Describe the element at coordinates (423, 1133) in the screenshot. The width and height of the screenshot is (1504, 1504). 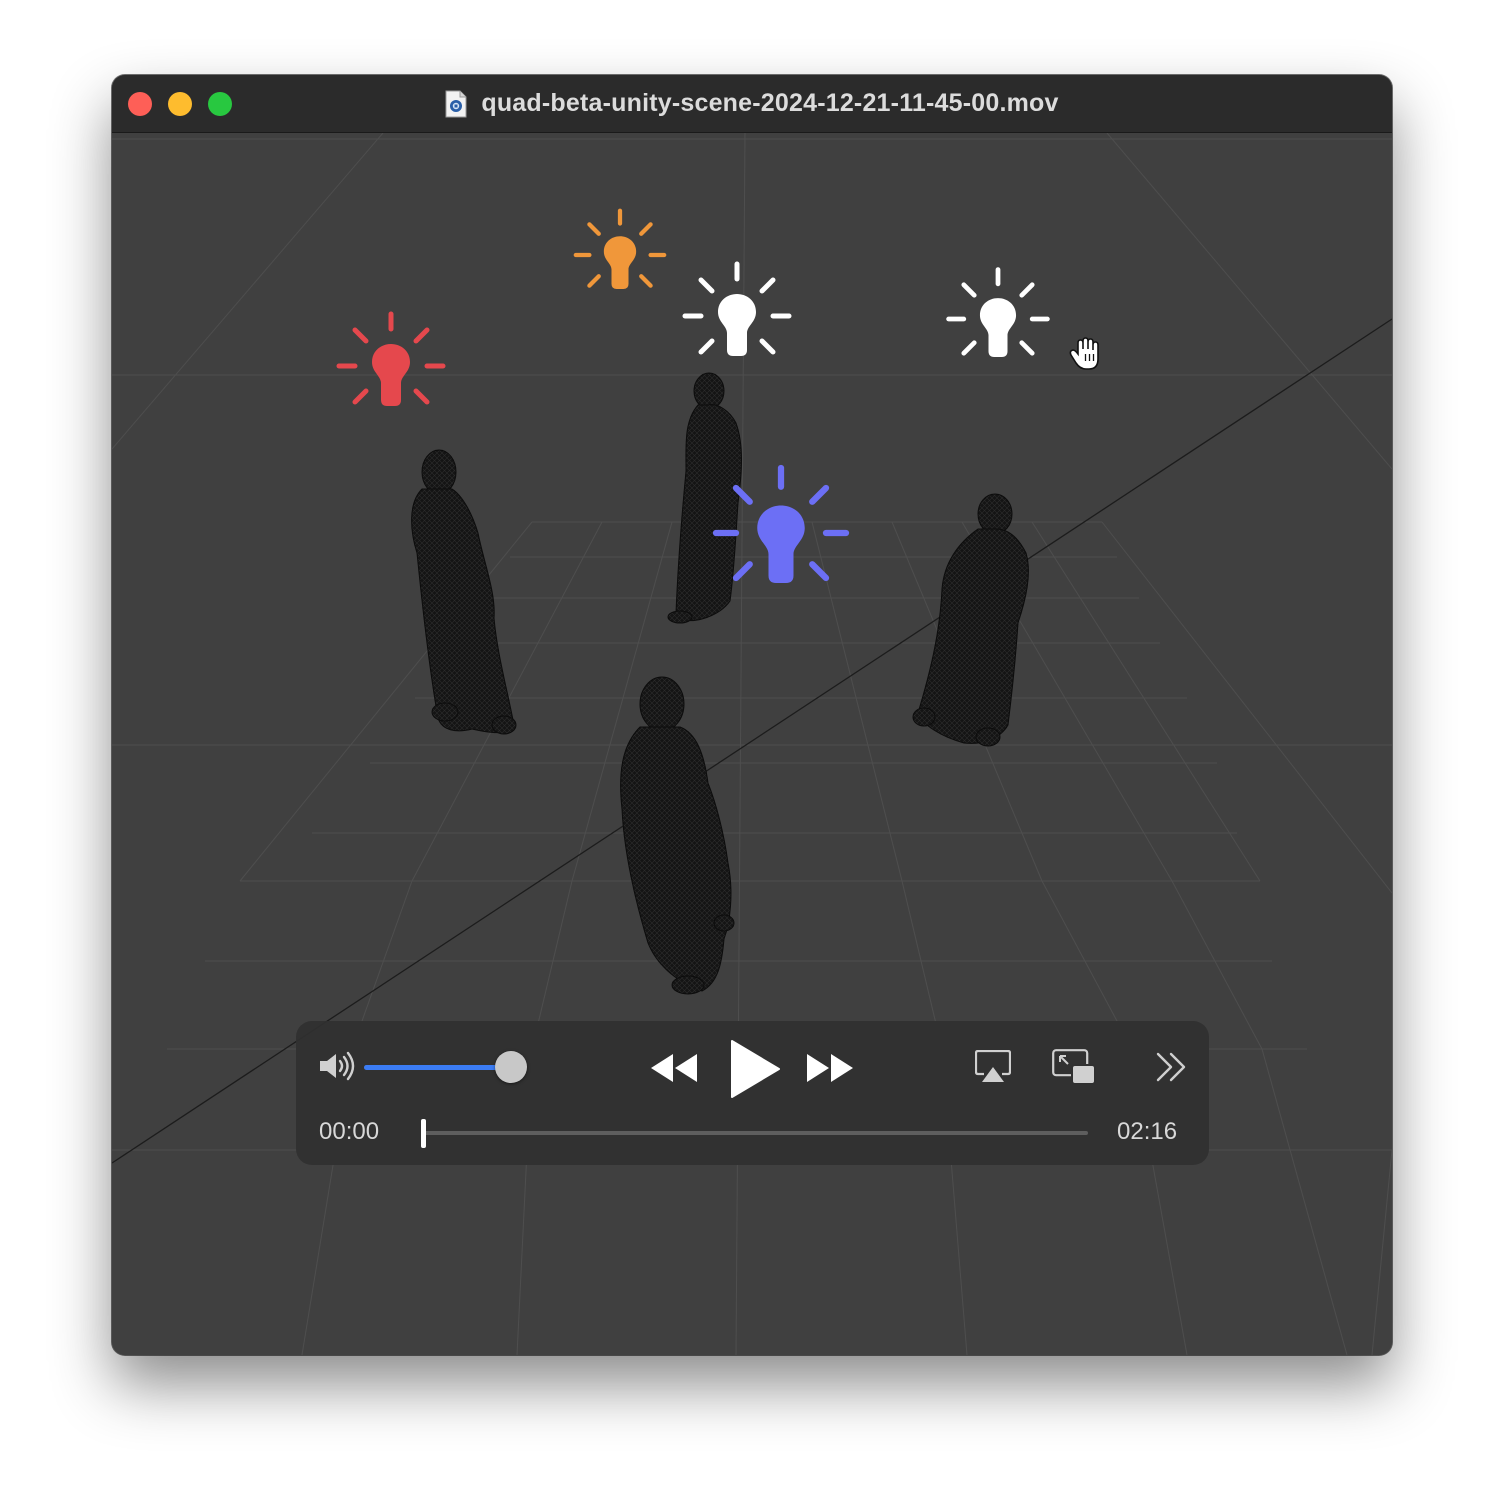
I see `playhead` at that location.